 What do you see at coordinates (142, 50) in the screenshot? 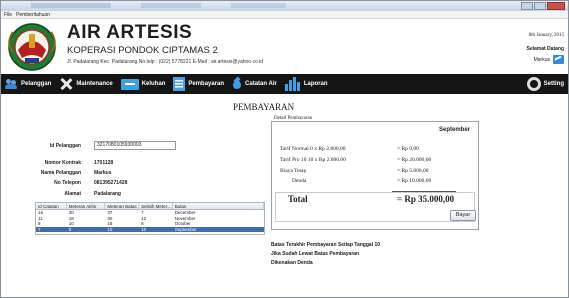
I see `app-subtitle: KOPERASI PONDOK CIPTAMAS 2` at bounding box center [142, 50].